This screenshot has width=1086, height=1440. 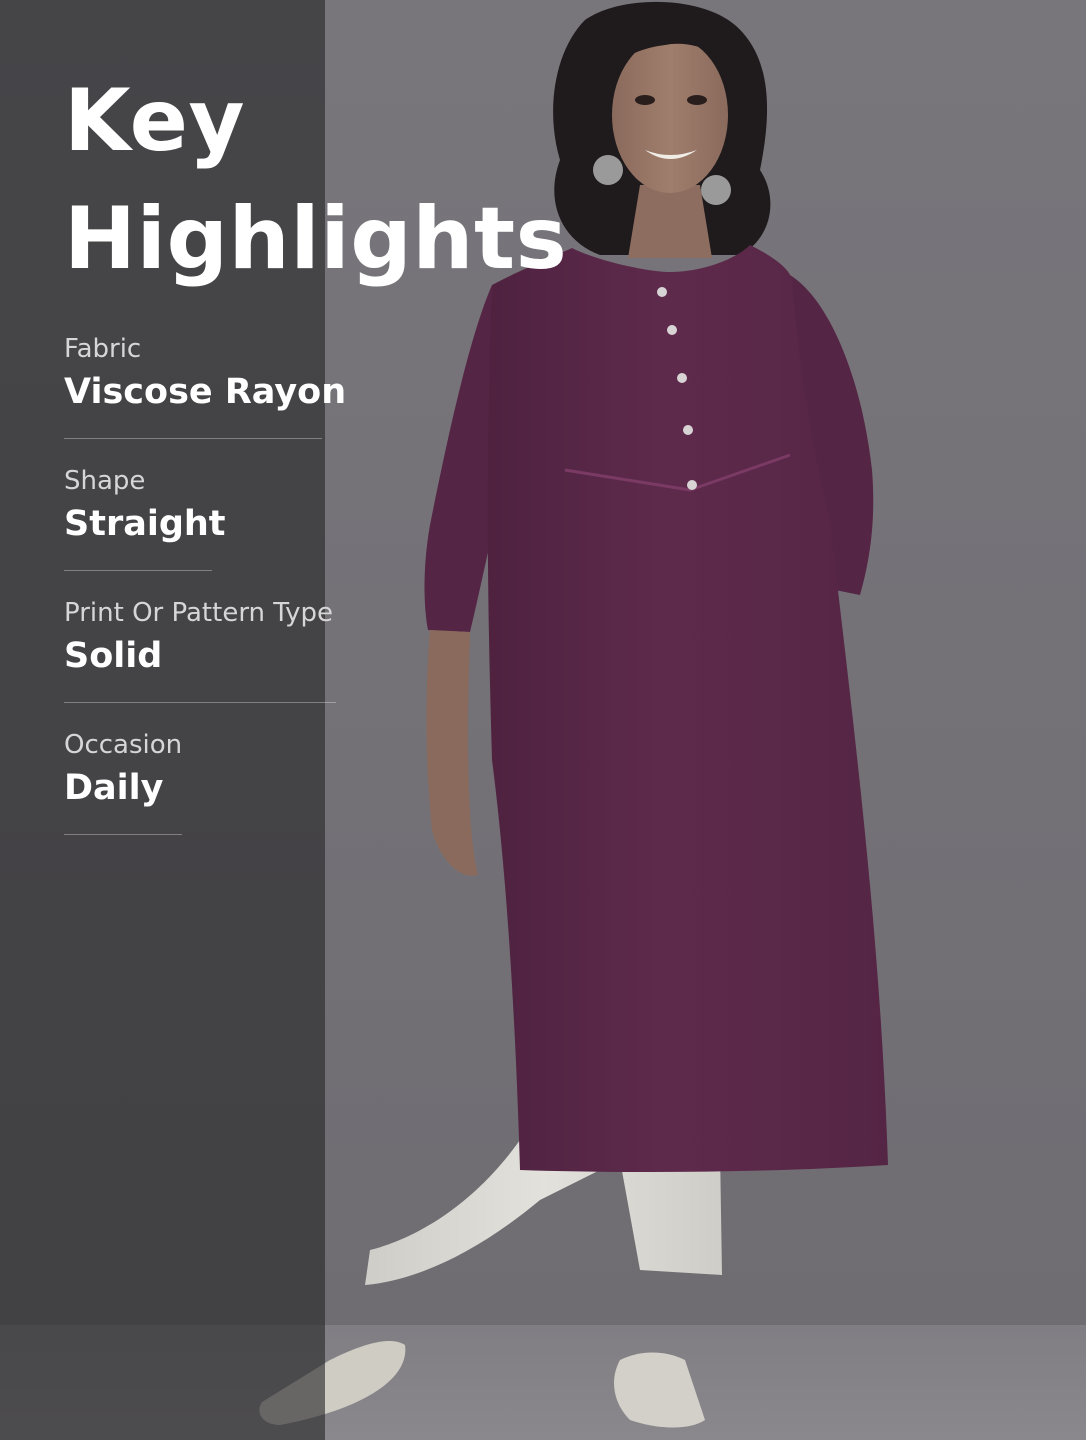 I want to click on highlight-label: Fabric, so click(x=103, y=349).